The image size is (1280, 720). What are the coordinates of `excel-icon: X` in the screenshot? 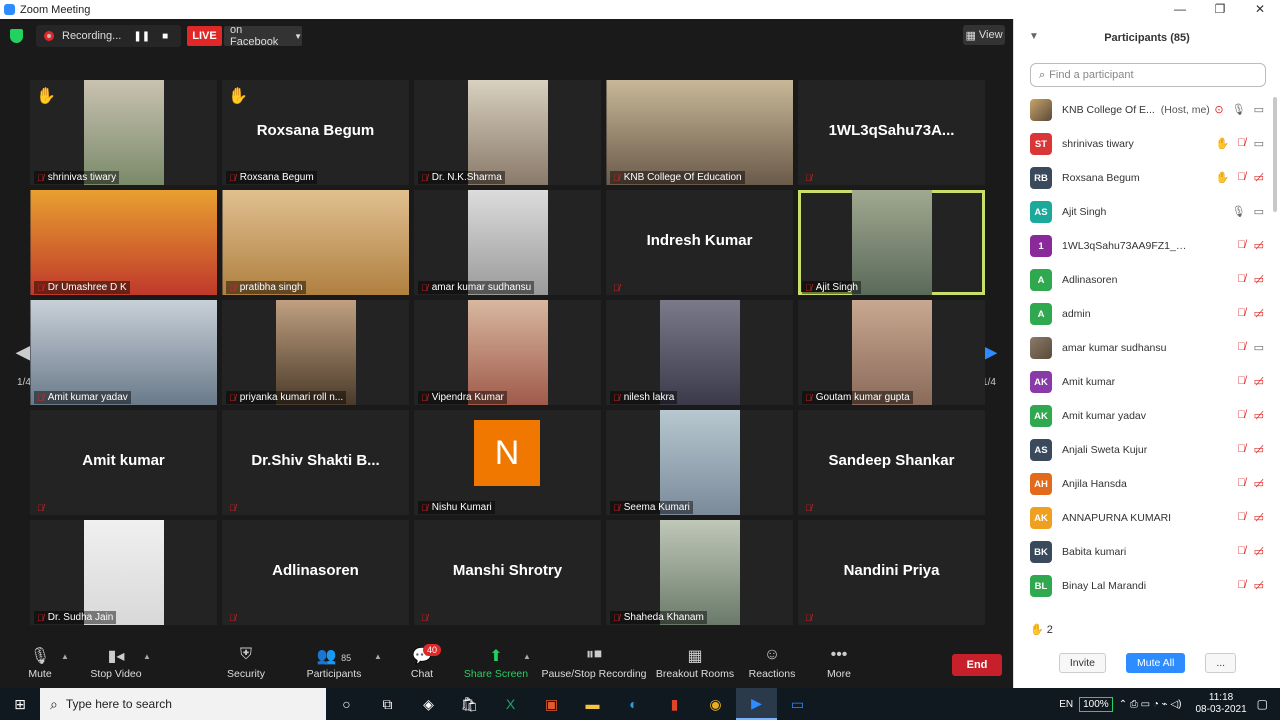 It's located at (510, 704).